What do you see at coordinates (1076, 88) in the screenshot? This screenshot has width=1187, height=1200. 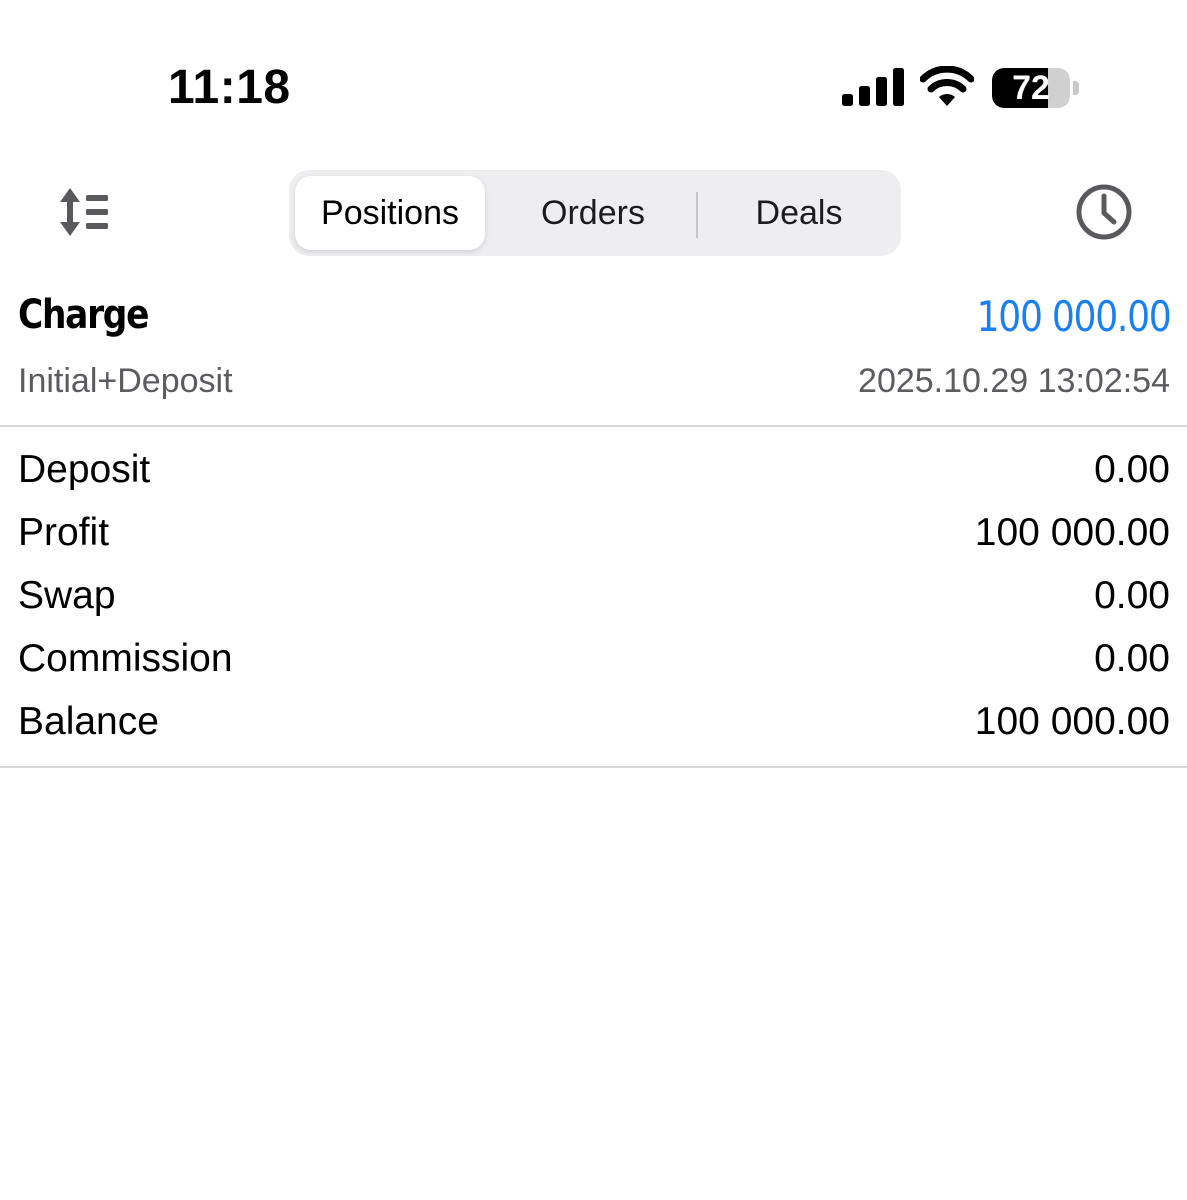 I see `battery-cap` at bounding box center [1076, 88].